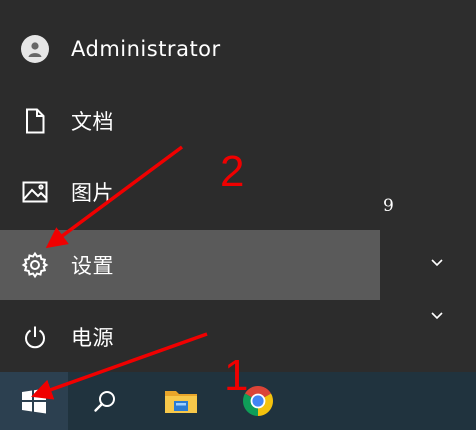 Image resolution: width=476 pixels, height=430 pixels. I want to click on tile-count-text: 9, so click(388, 206).